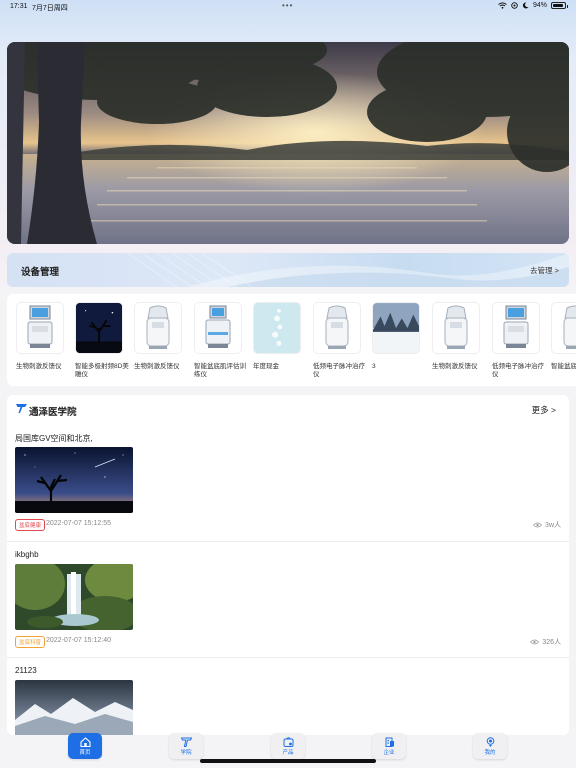 This screenshot has width=576, height=768. Describe the element at coordinates (74, 480) in the screenshot. I see `article-image-night-tree` at that location.